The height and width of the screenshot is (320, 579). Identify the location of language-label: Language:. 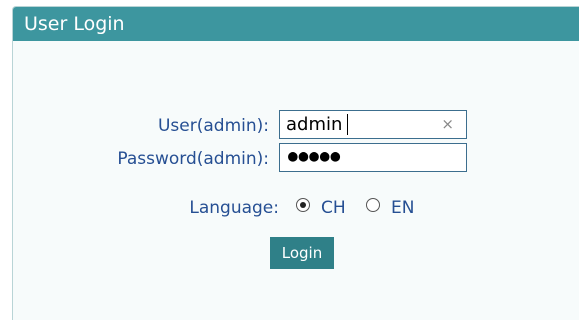
(234, 208).